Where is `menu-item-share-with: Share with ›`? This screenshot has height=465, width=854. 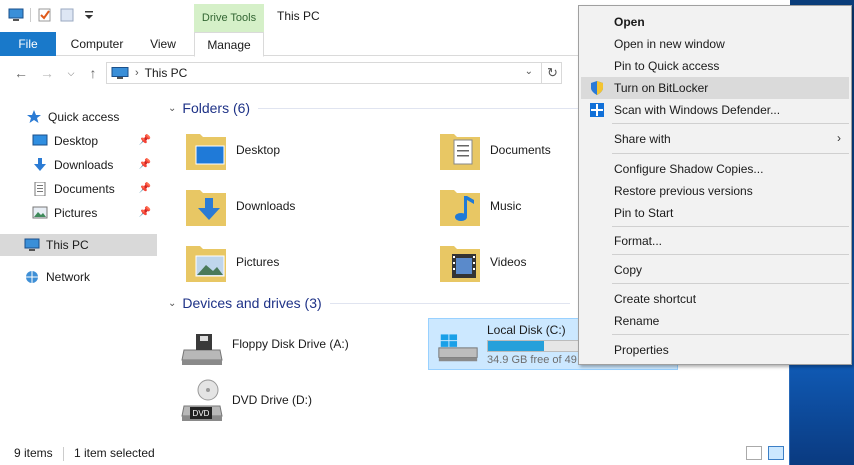 menu-item-share-with: Share with › is located at coordinates (715, 139).